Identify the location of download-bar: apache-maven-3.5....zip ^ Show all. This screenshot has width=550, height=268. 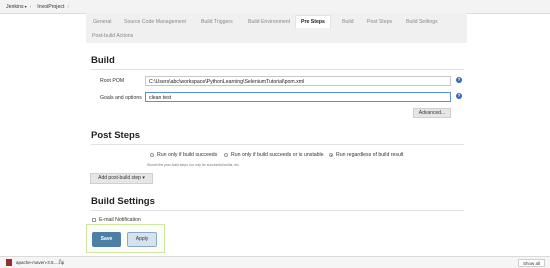
(275, 262).